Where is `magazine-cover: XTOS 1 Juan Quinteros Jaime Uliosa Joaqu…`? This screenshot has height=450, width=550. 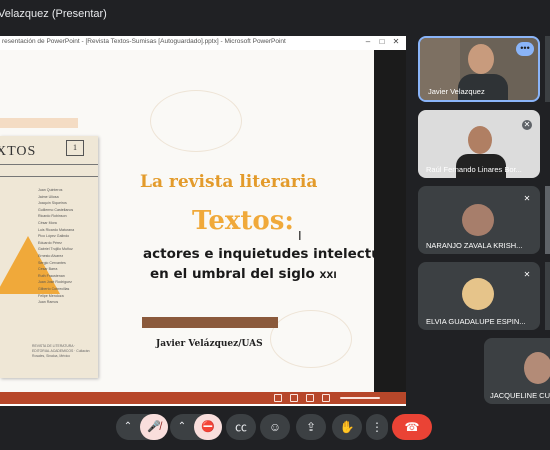
magazine-cover: XTOS 1 Juan Quinteros Jaime Uliosa Joaqu… is located at coordinates (49, 257).